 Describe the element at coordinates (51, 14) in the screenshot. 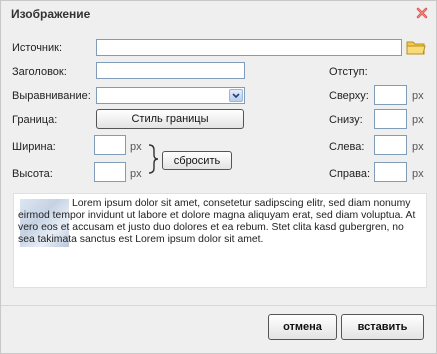

I see `dialog-title: Изображение` at that location.